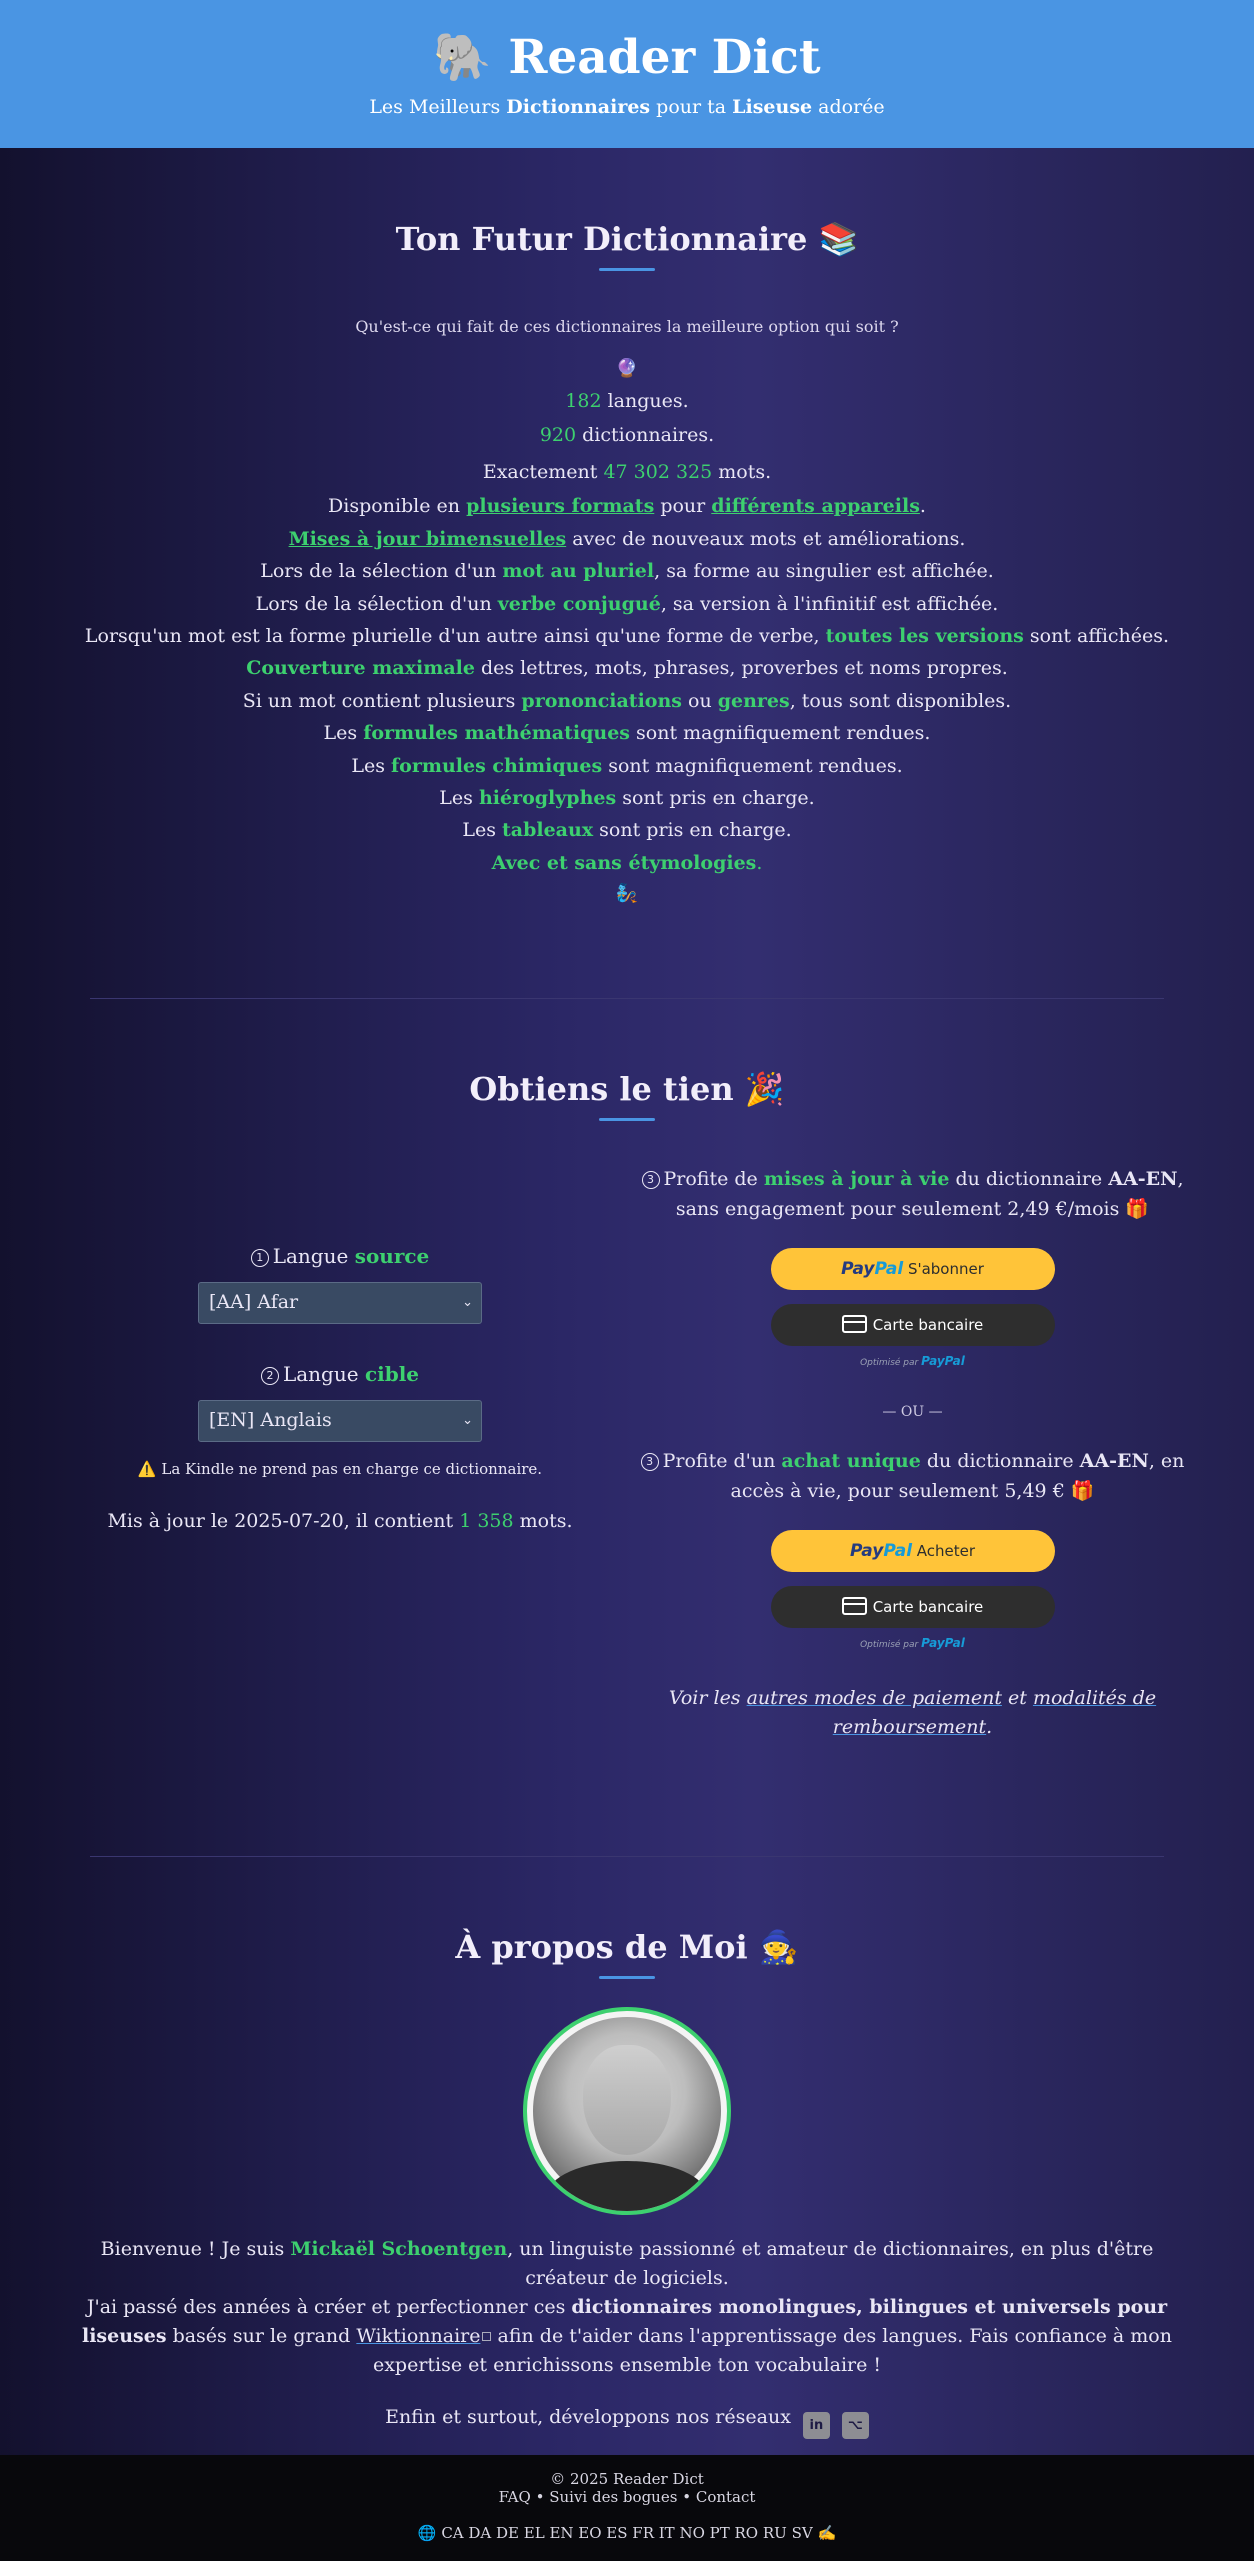  What do you see at coordinates (543, 1521) in the screenshot?
I see `info-text: mots.` at bounding box center [543, 1521].